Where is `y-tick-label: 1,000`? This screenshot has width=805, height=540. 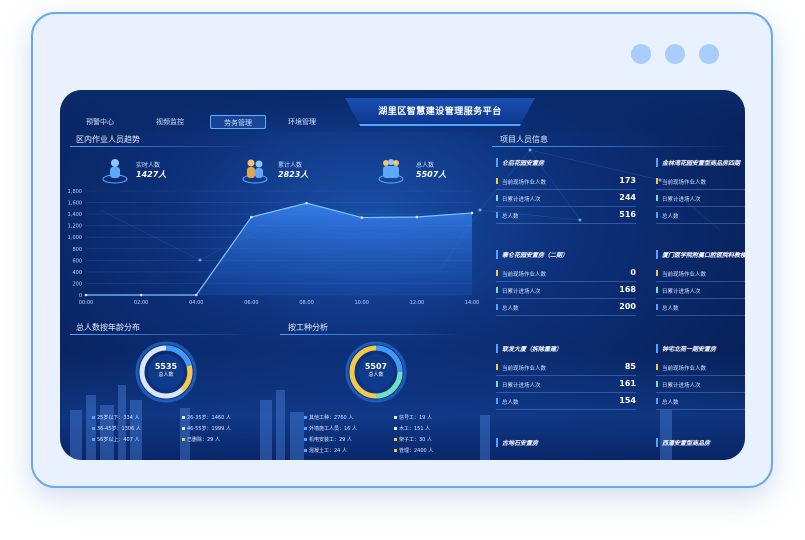
y-tick-label: 1,000 is located at coordinates (75, 238).